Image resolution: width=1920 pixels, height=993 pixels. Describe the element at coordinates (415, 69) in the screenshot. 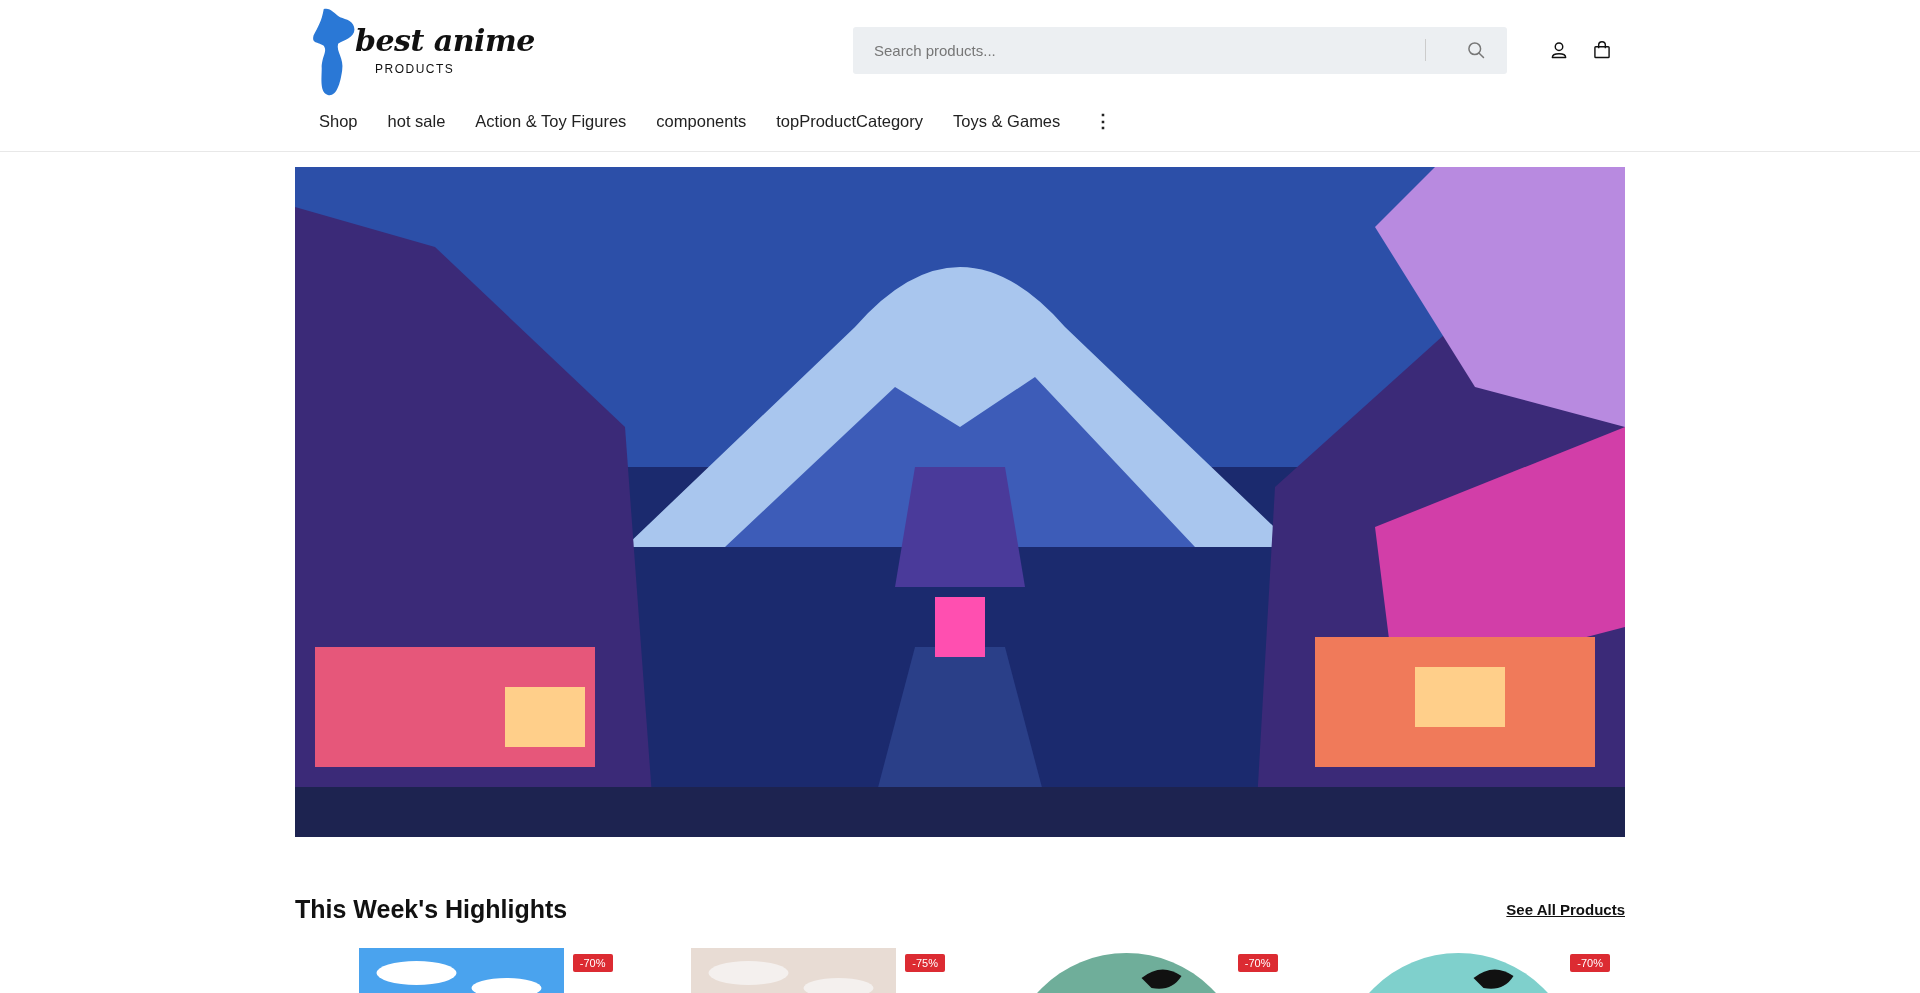

I see `logo-subtitle: PRODUCTS` at that location.